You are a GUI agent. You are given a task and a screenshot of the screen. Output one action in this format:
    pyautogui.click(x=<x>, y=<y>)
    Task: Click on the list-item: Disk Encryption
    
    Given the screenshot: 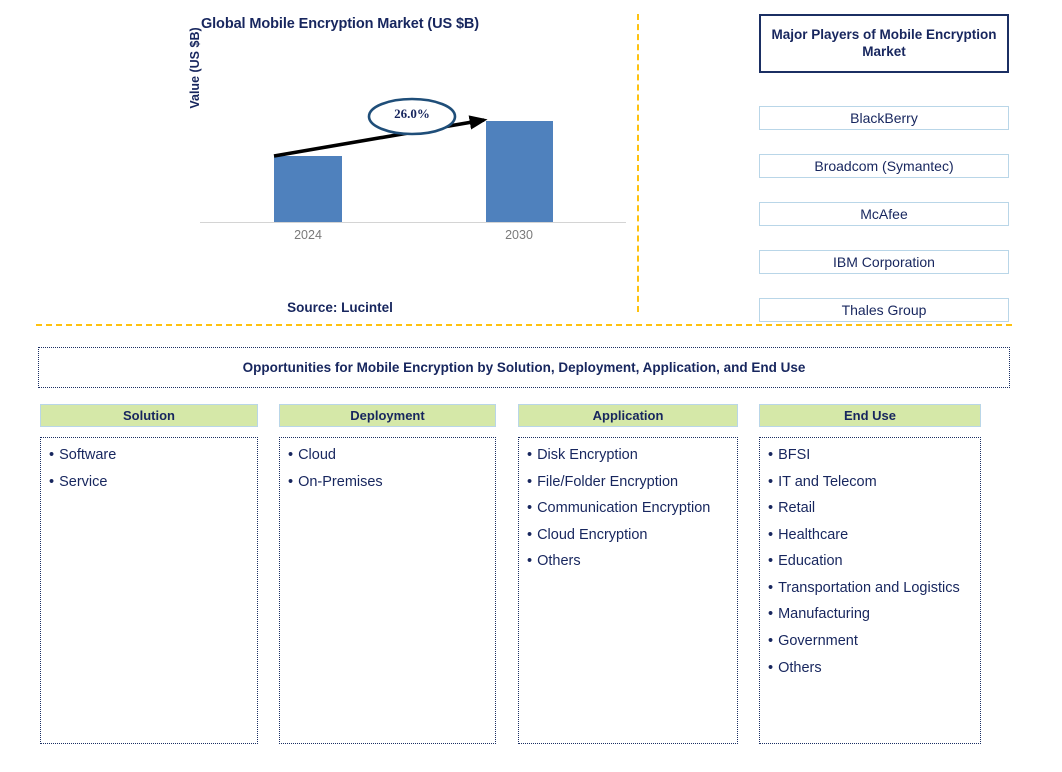 What is the action you would take?
    pyautogui.click(x=627, y=456)
    